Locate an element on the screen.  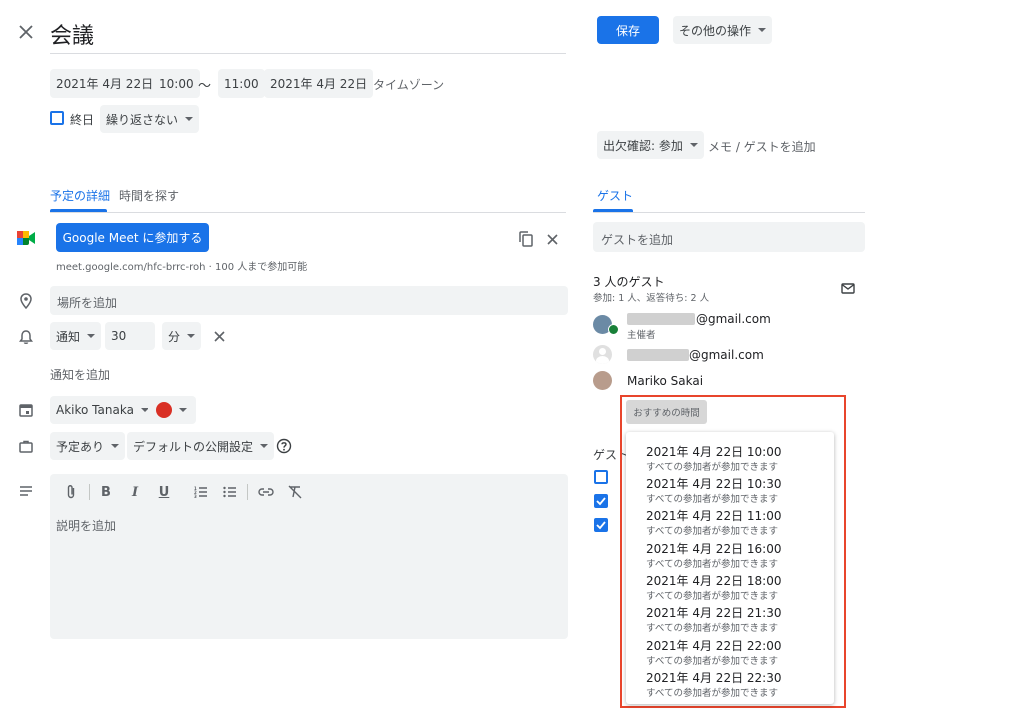
availability-label: 予定あり is located at coordinates (80, 446).